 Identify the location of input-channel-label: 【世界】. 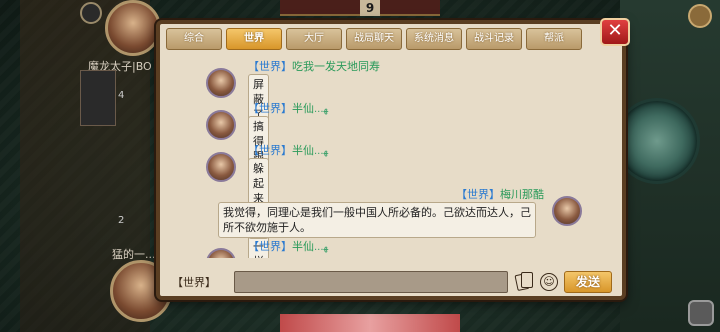
(194, 282).